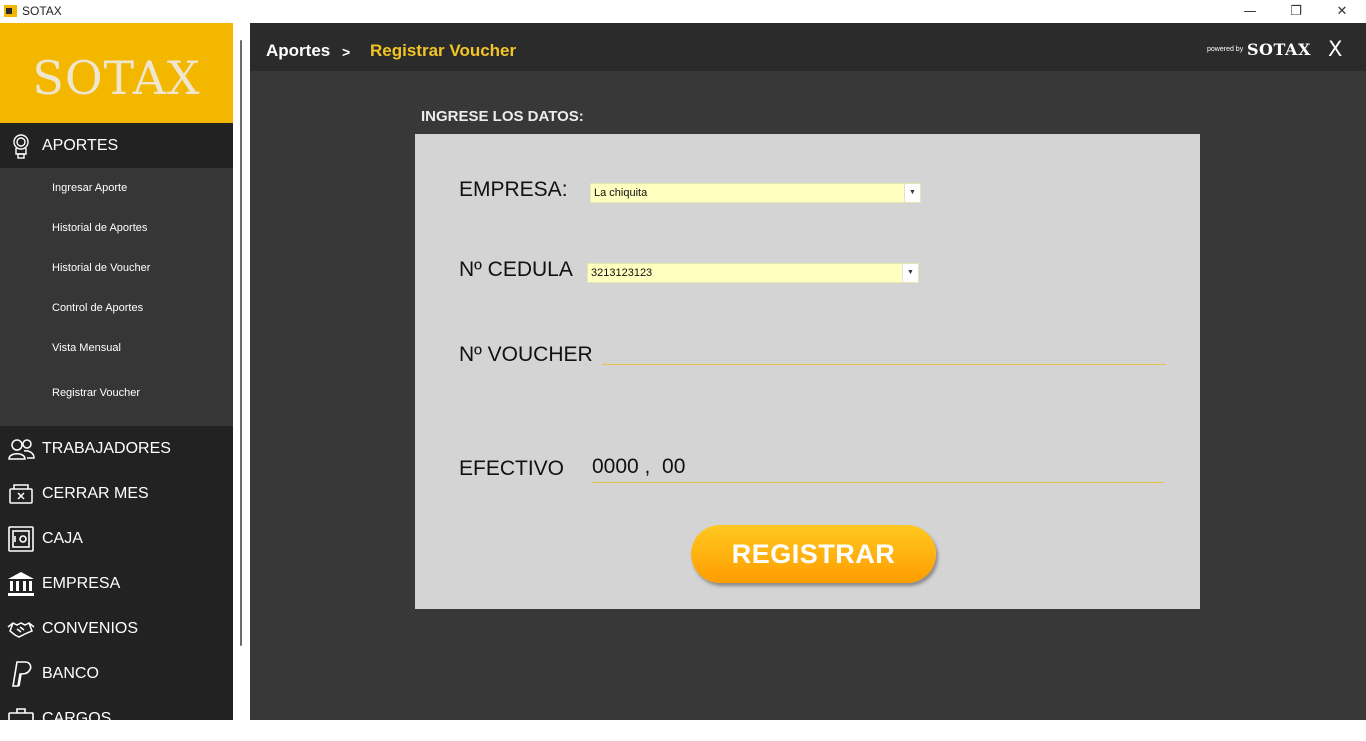 The height and width of the screenshot is (741, 1366). I want to click on app-icon, so click(10, 11).